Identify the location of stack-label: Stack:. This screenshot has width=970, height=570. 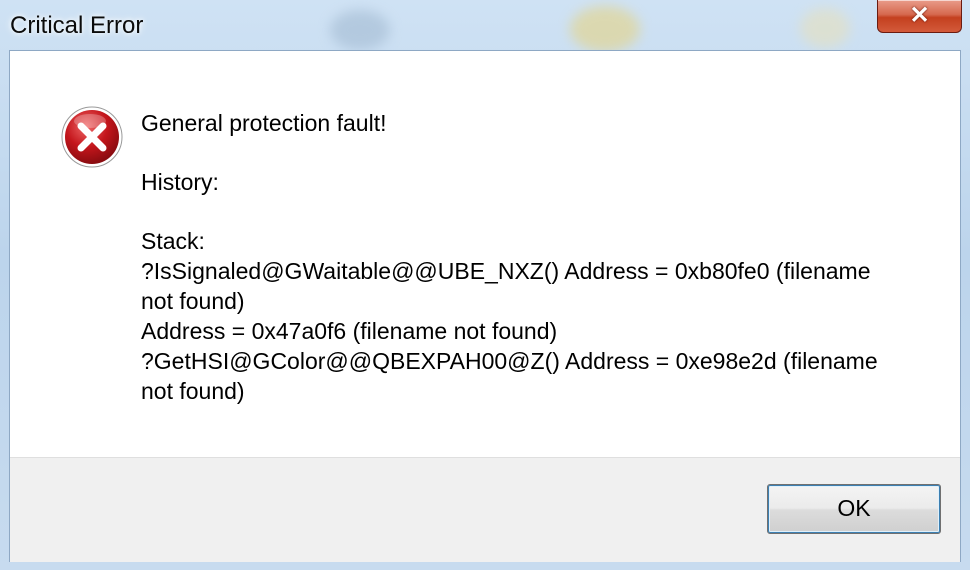
(173, 241).